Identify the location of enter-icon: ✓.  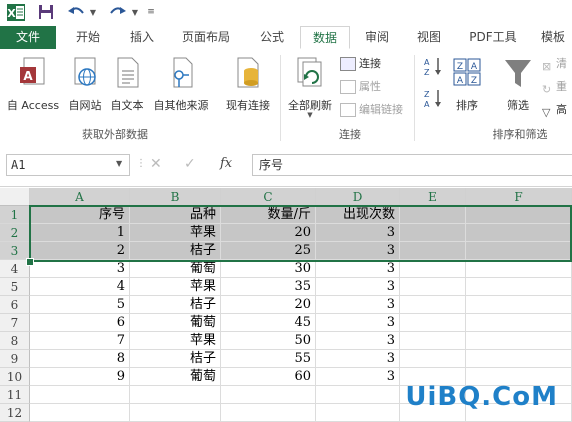
(190, 164).